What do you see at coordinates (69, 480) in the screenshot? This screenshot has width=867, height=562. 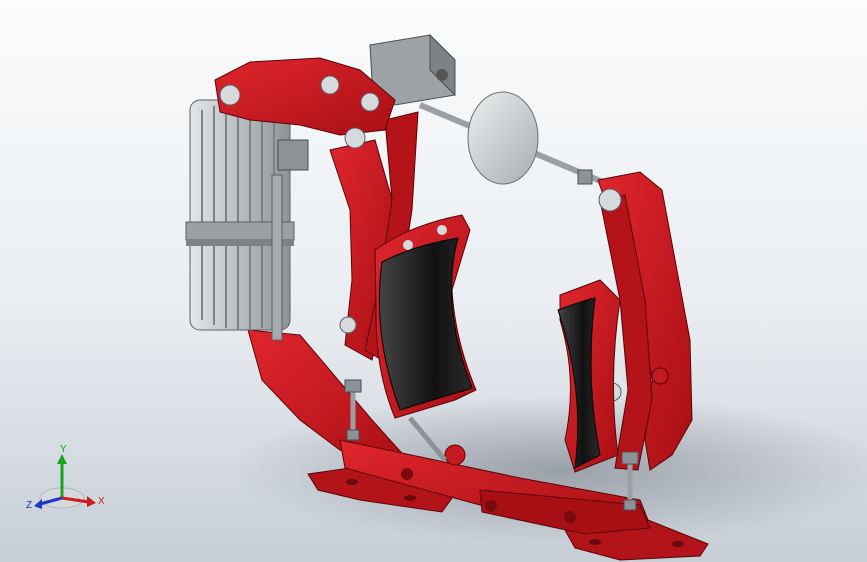 I see `orientation-triad: Y X Z` at bounding box center [69, 480].